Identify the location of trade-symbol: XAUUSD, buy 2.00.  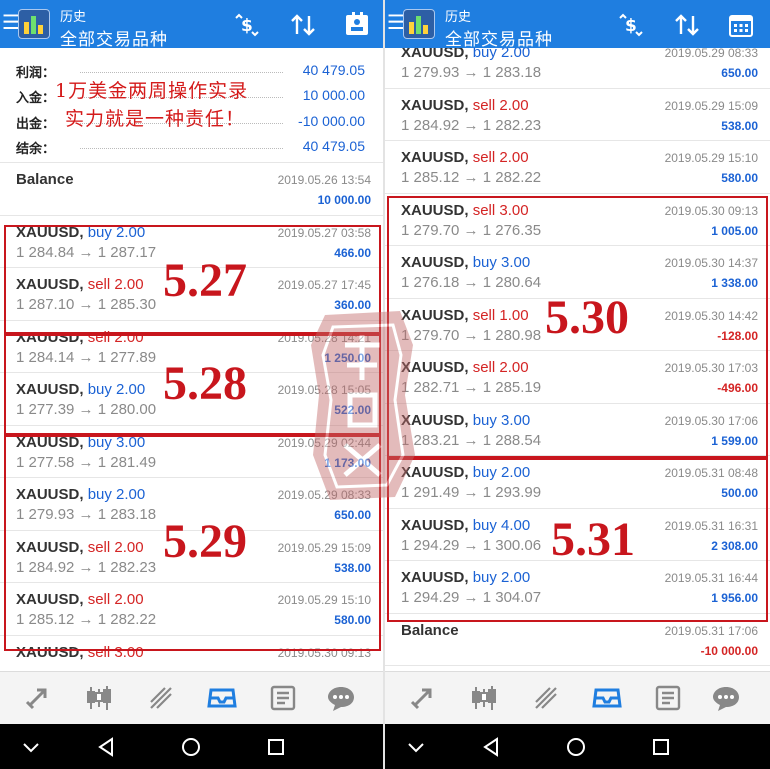
(465, 54).